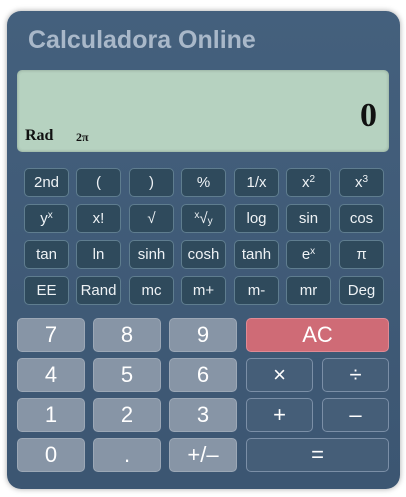 The width and height of the screenshot is (406, 497). I want to click on digit-8-button: 8, so click(127, 335).